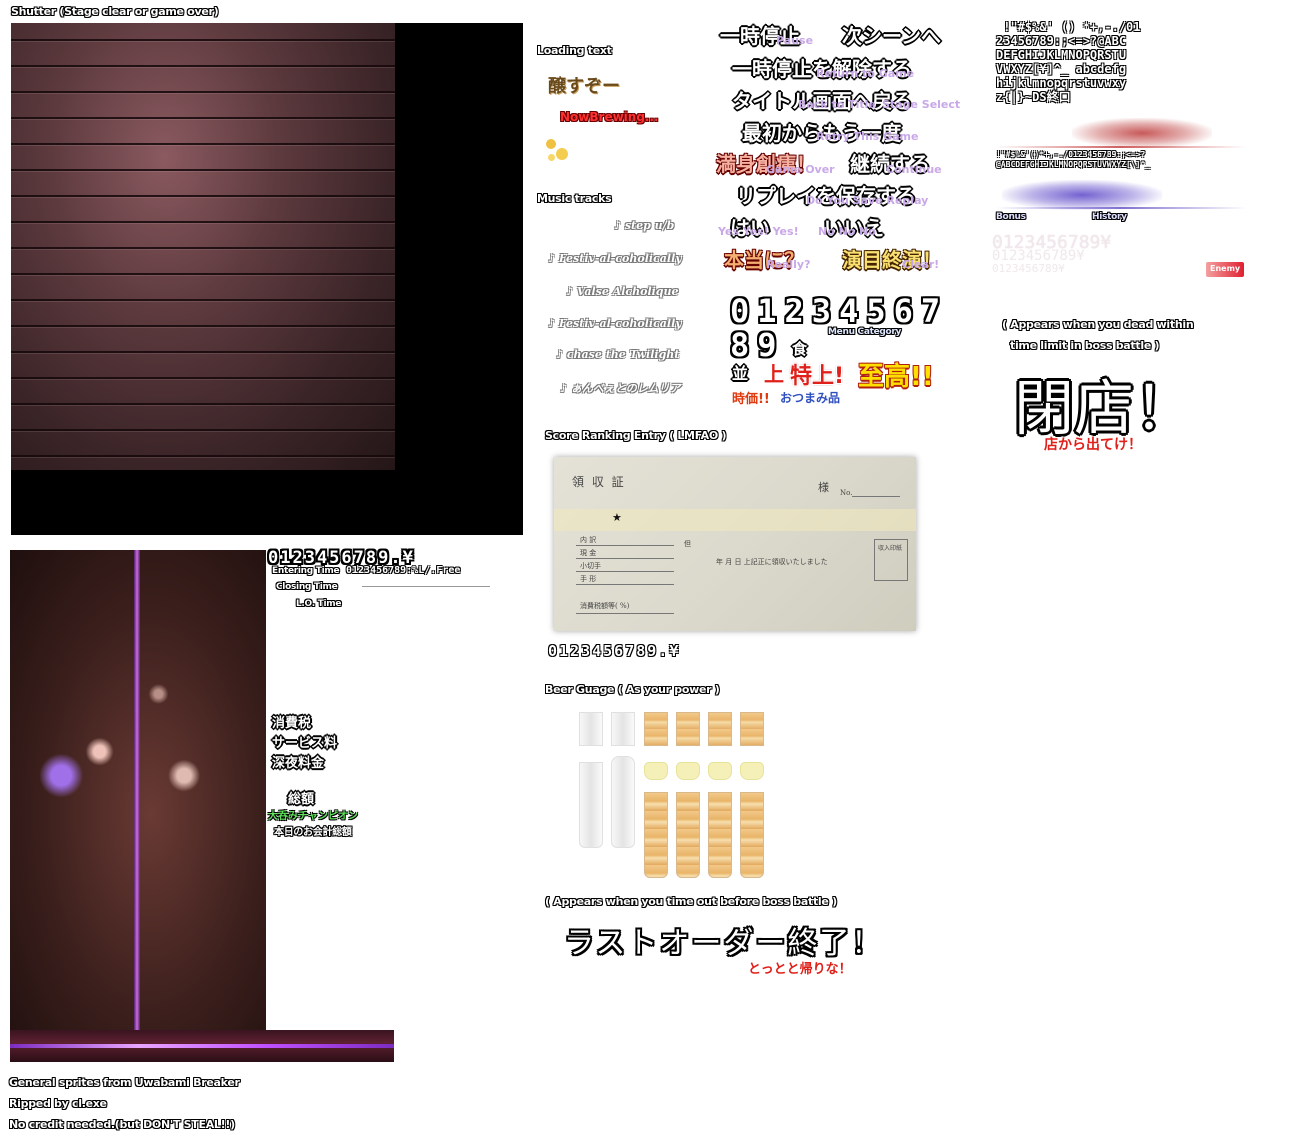  What do you see at coordinates (313, 832) in the screenshot?
I see `today-total-label: 本日のお会計総額` at bounding box center [313, 832].